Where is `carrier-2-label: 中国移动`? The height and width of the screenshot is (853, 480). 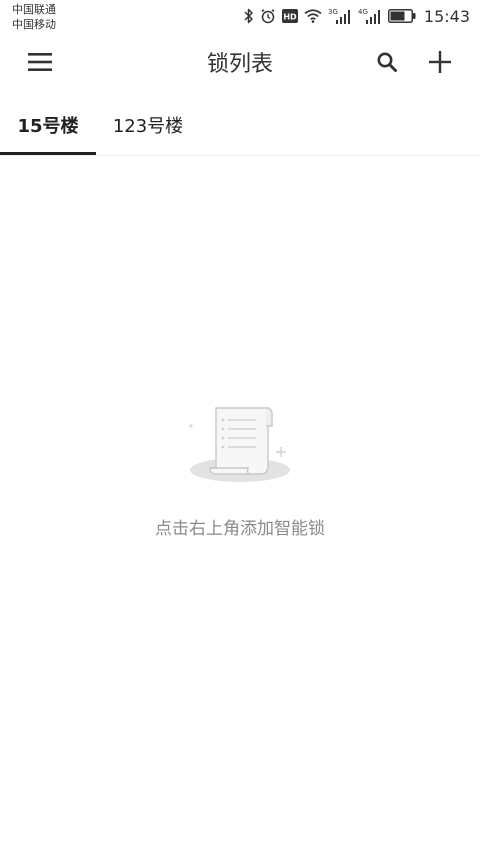 carrier-2-label: 中国移动 is located at coordinates (34, 24).